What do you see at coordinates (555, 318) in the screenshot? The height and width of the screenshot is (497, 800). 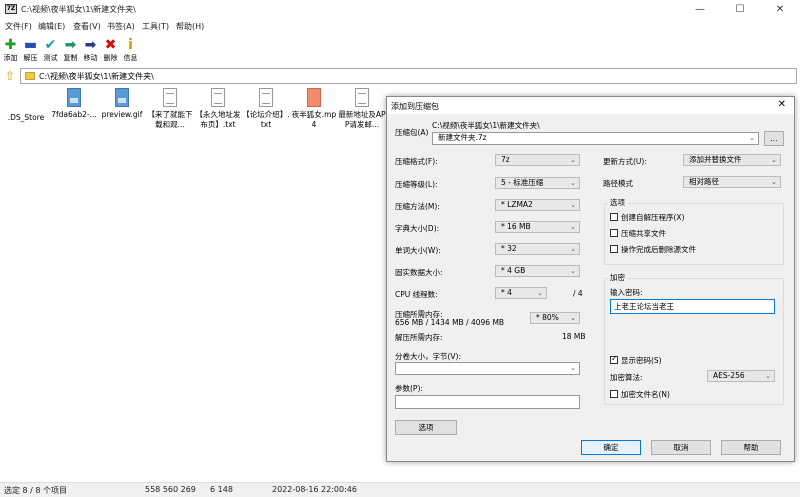 I see `mem-percent-select: * 80% ⌄` at bounding box center [555, 318].